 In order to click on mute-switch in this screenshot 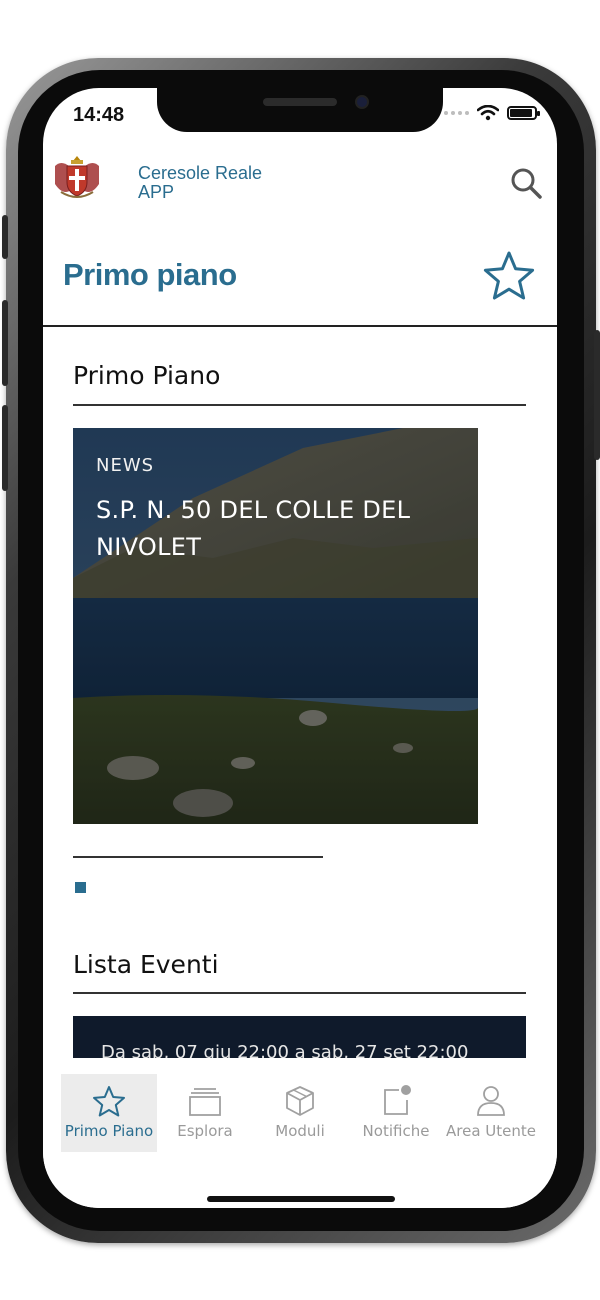, I will do `click(5, 237)`.